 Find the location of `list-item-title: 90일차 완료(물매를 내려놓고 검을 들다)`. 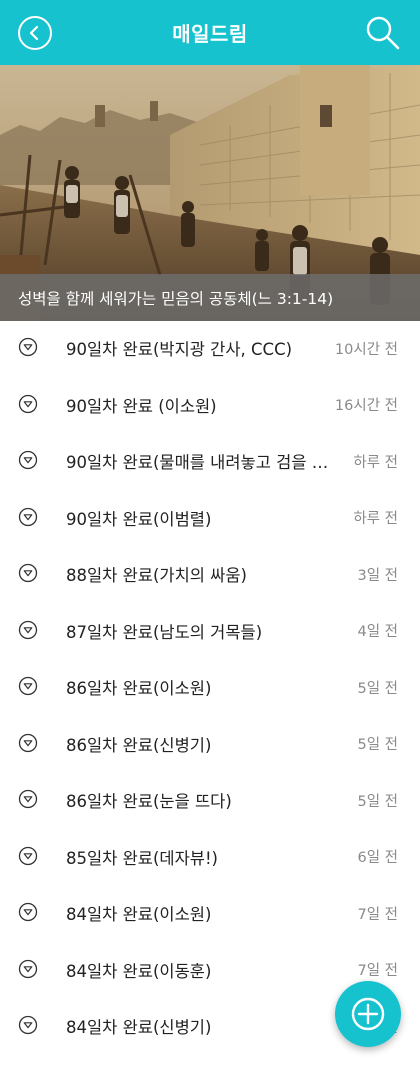

list-item-title: 90일차 완료(물매를 내려놓고 검을 들다) is located at coordinates (204, 463).